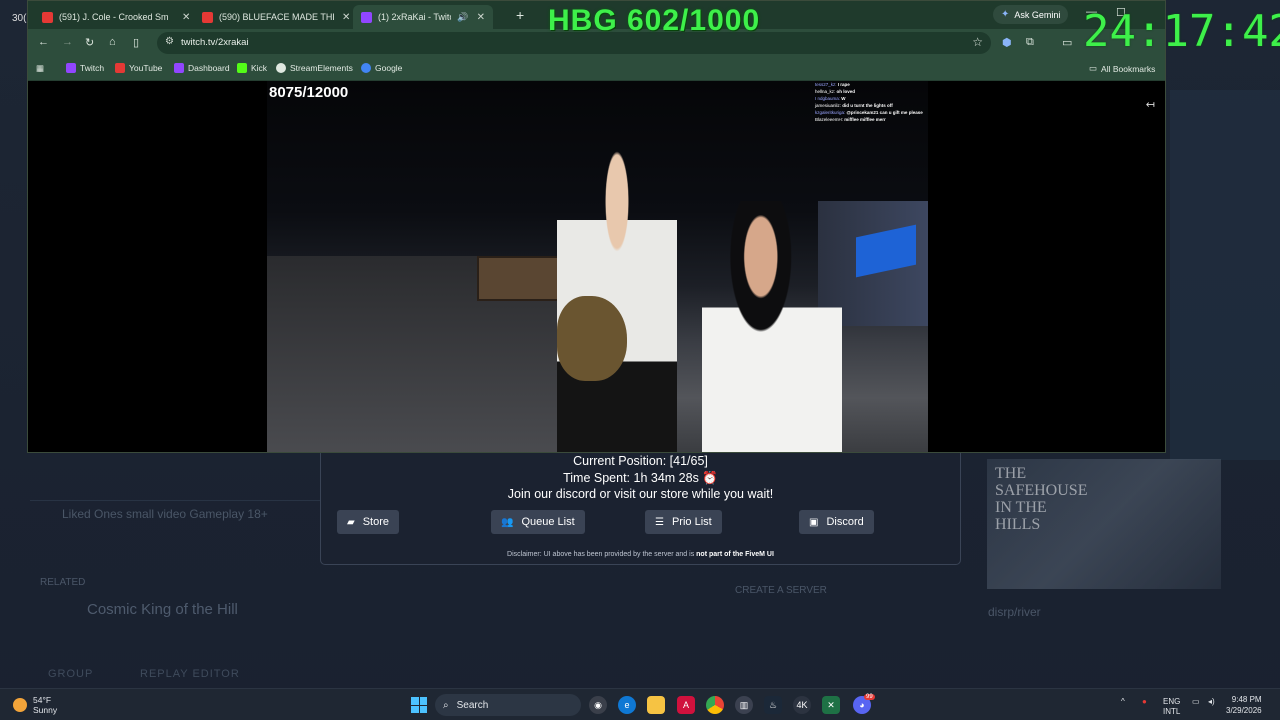 The width and height of the screenshot is (1280, 720). I want to click on queue-list-button: 👥 Queue List, so click(538, 522).